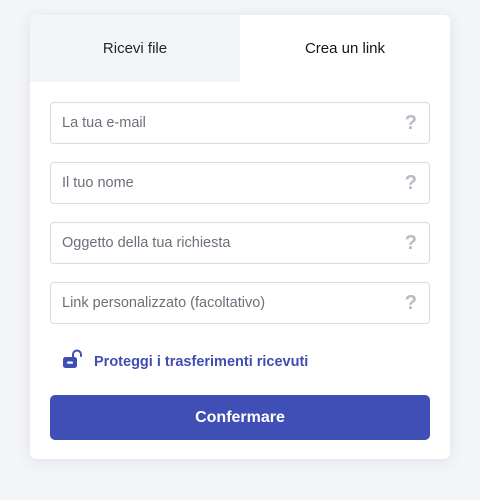 The height and width of the screenshot is (500, 480). What do you see at coordinates (221, 243) in the screenshot?
I see `subject-input` at bounding box center [221, 243].